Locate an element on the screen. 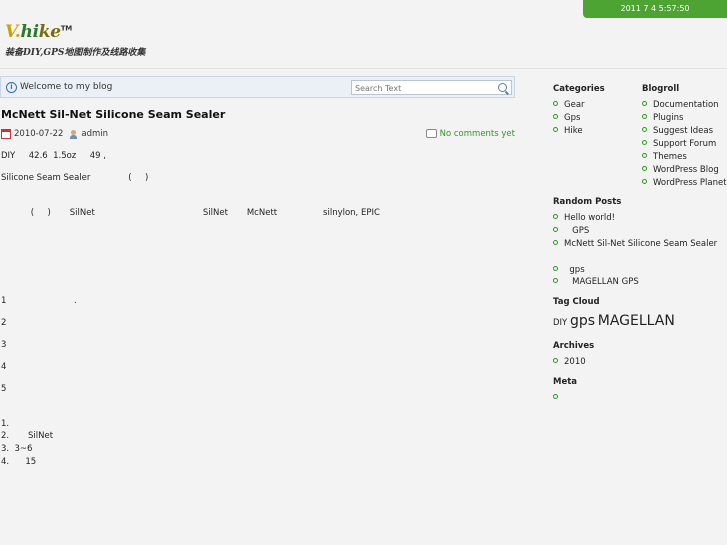 This screenshot has height=545, width=727. tag-cloud-title: Tag Cloud is located at coordinates (576, 302).